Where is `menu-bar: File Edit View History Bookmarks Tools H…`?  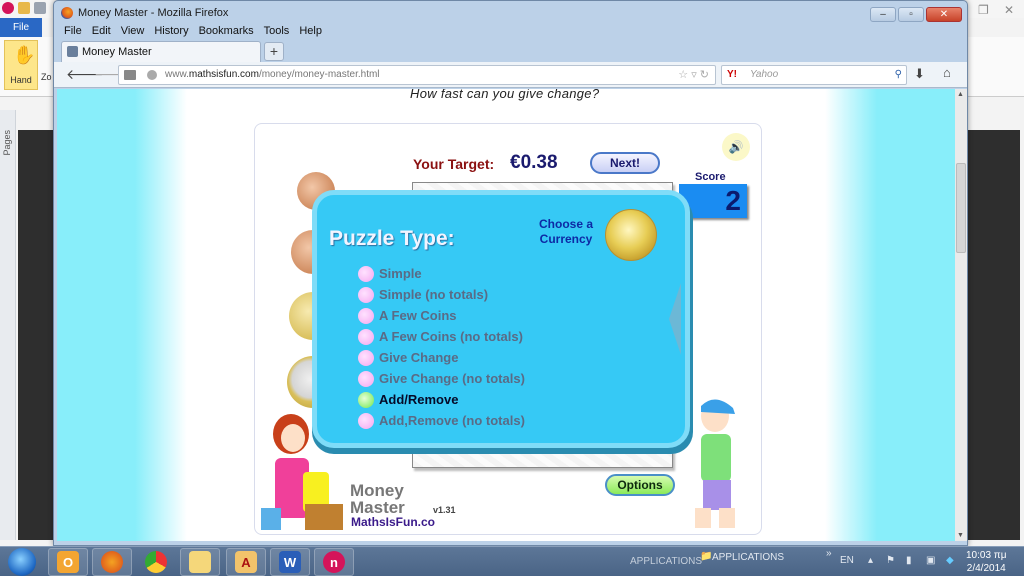 menu-bar: File Edit View History Bookmarks Tools H… is located at coordinates (193, 31).